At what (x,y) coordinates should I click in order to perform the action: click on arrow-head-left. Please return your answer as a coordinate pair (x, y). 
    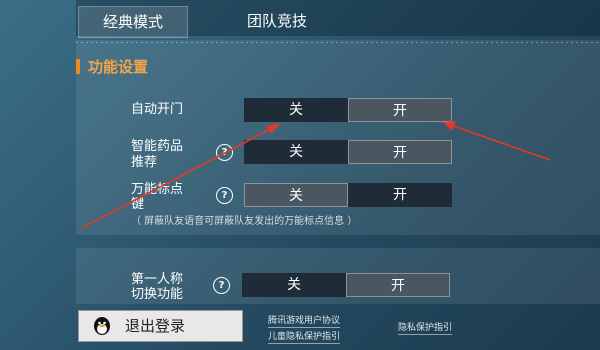
    Looking at the image, I should click on (273, 128).